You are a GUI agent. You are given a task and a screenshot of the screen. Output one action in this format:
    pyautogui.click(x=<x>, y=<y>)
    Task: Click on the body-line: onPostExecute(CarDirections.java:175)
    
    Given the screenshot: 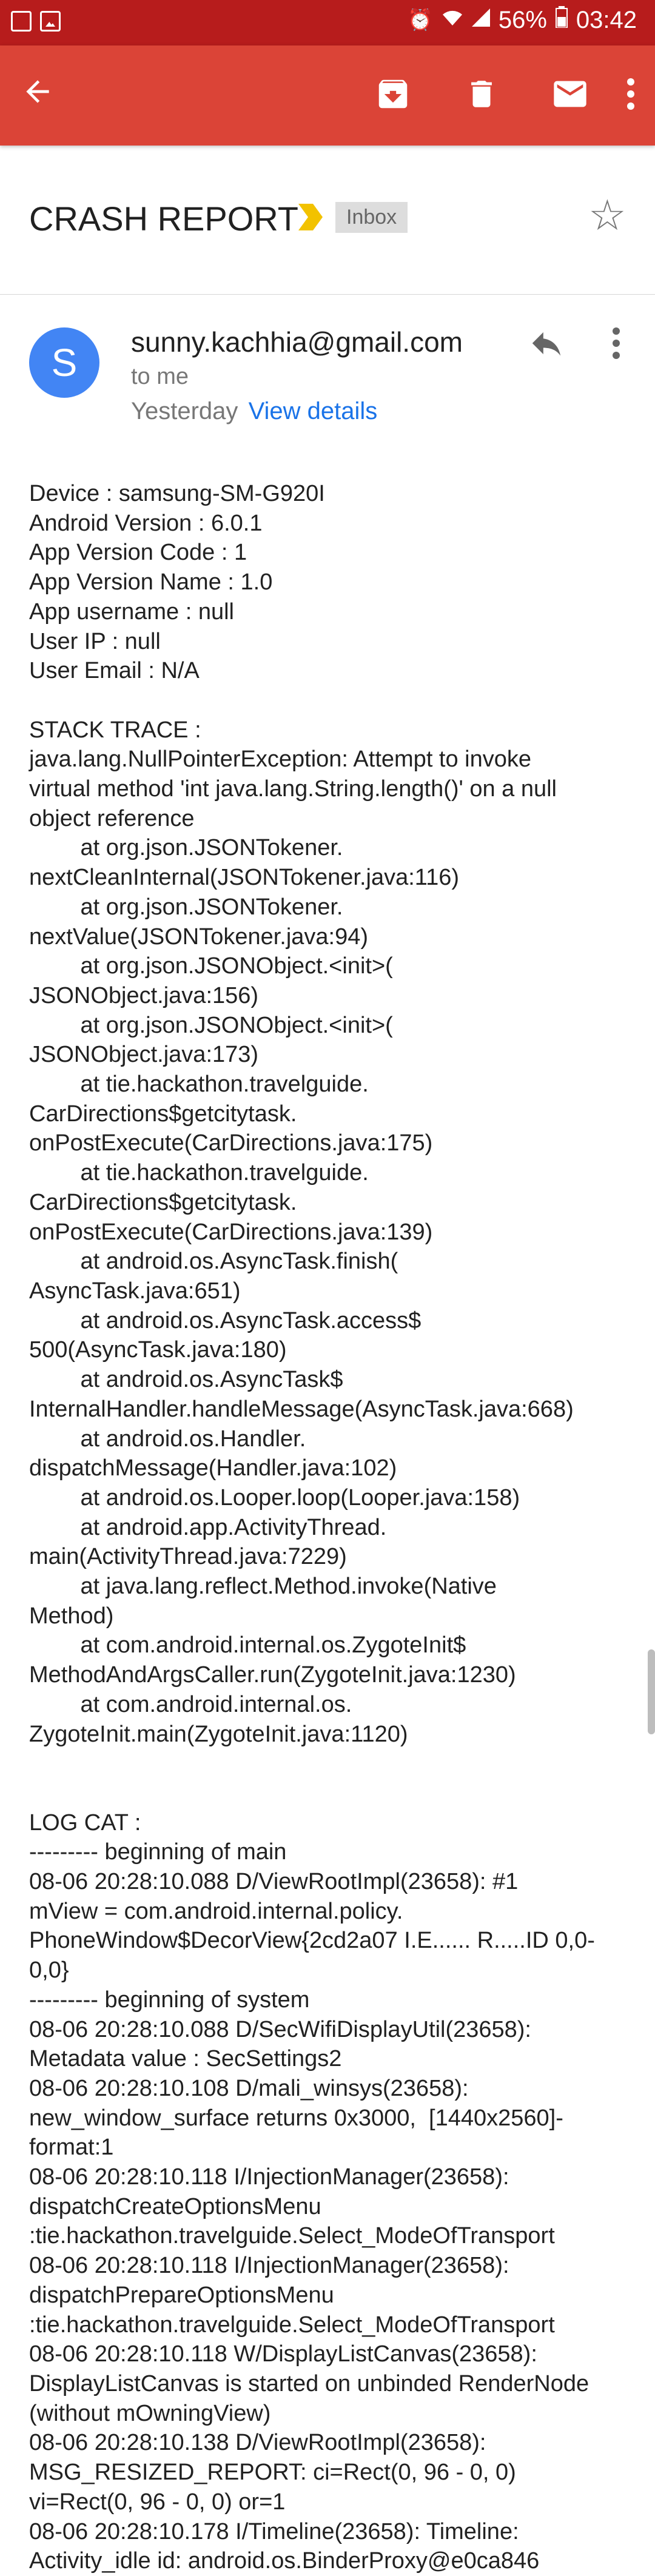 What is the action you would take?
    pyautogui.click(x=231, y=1143)
    